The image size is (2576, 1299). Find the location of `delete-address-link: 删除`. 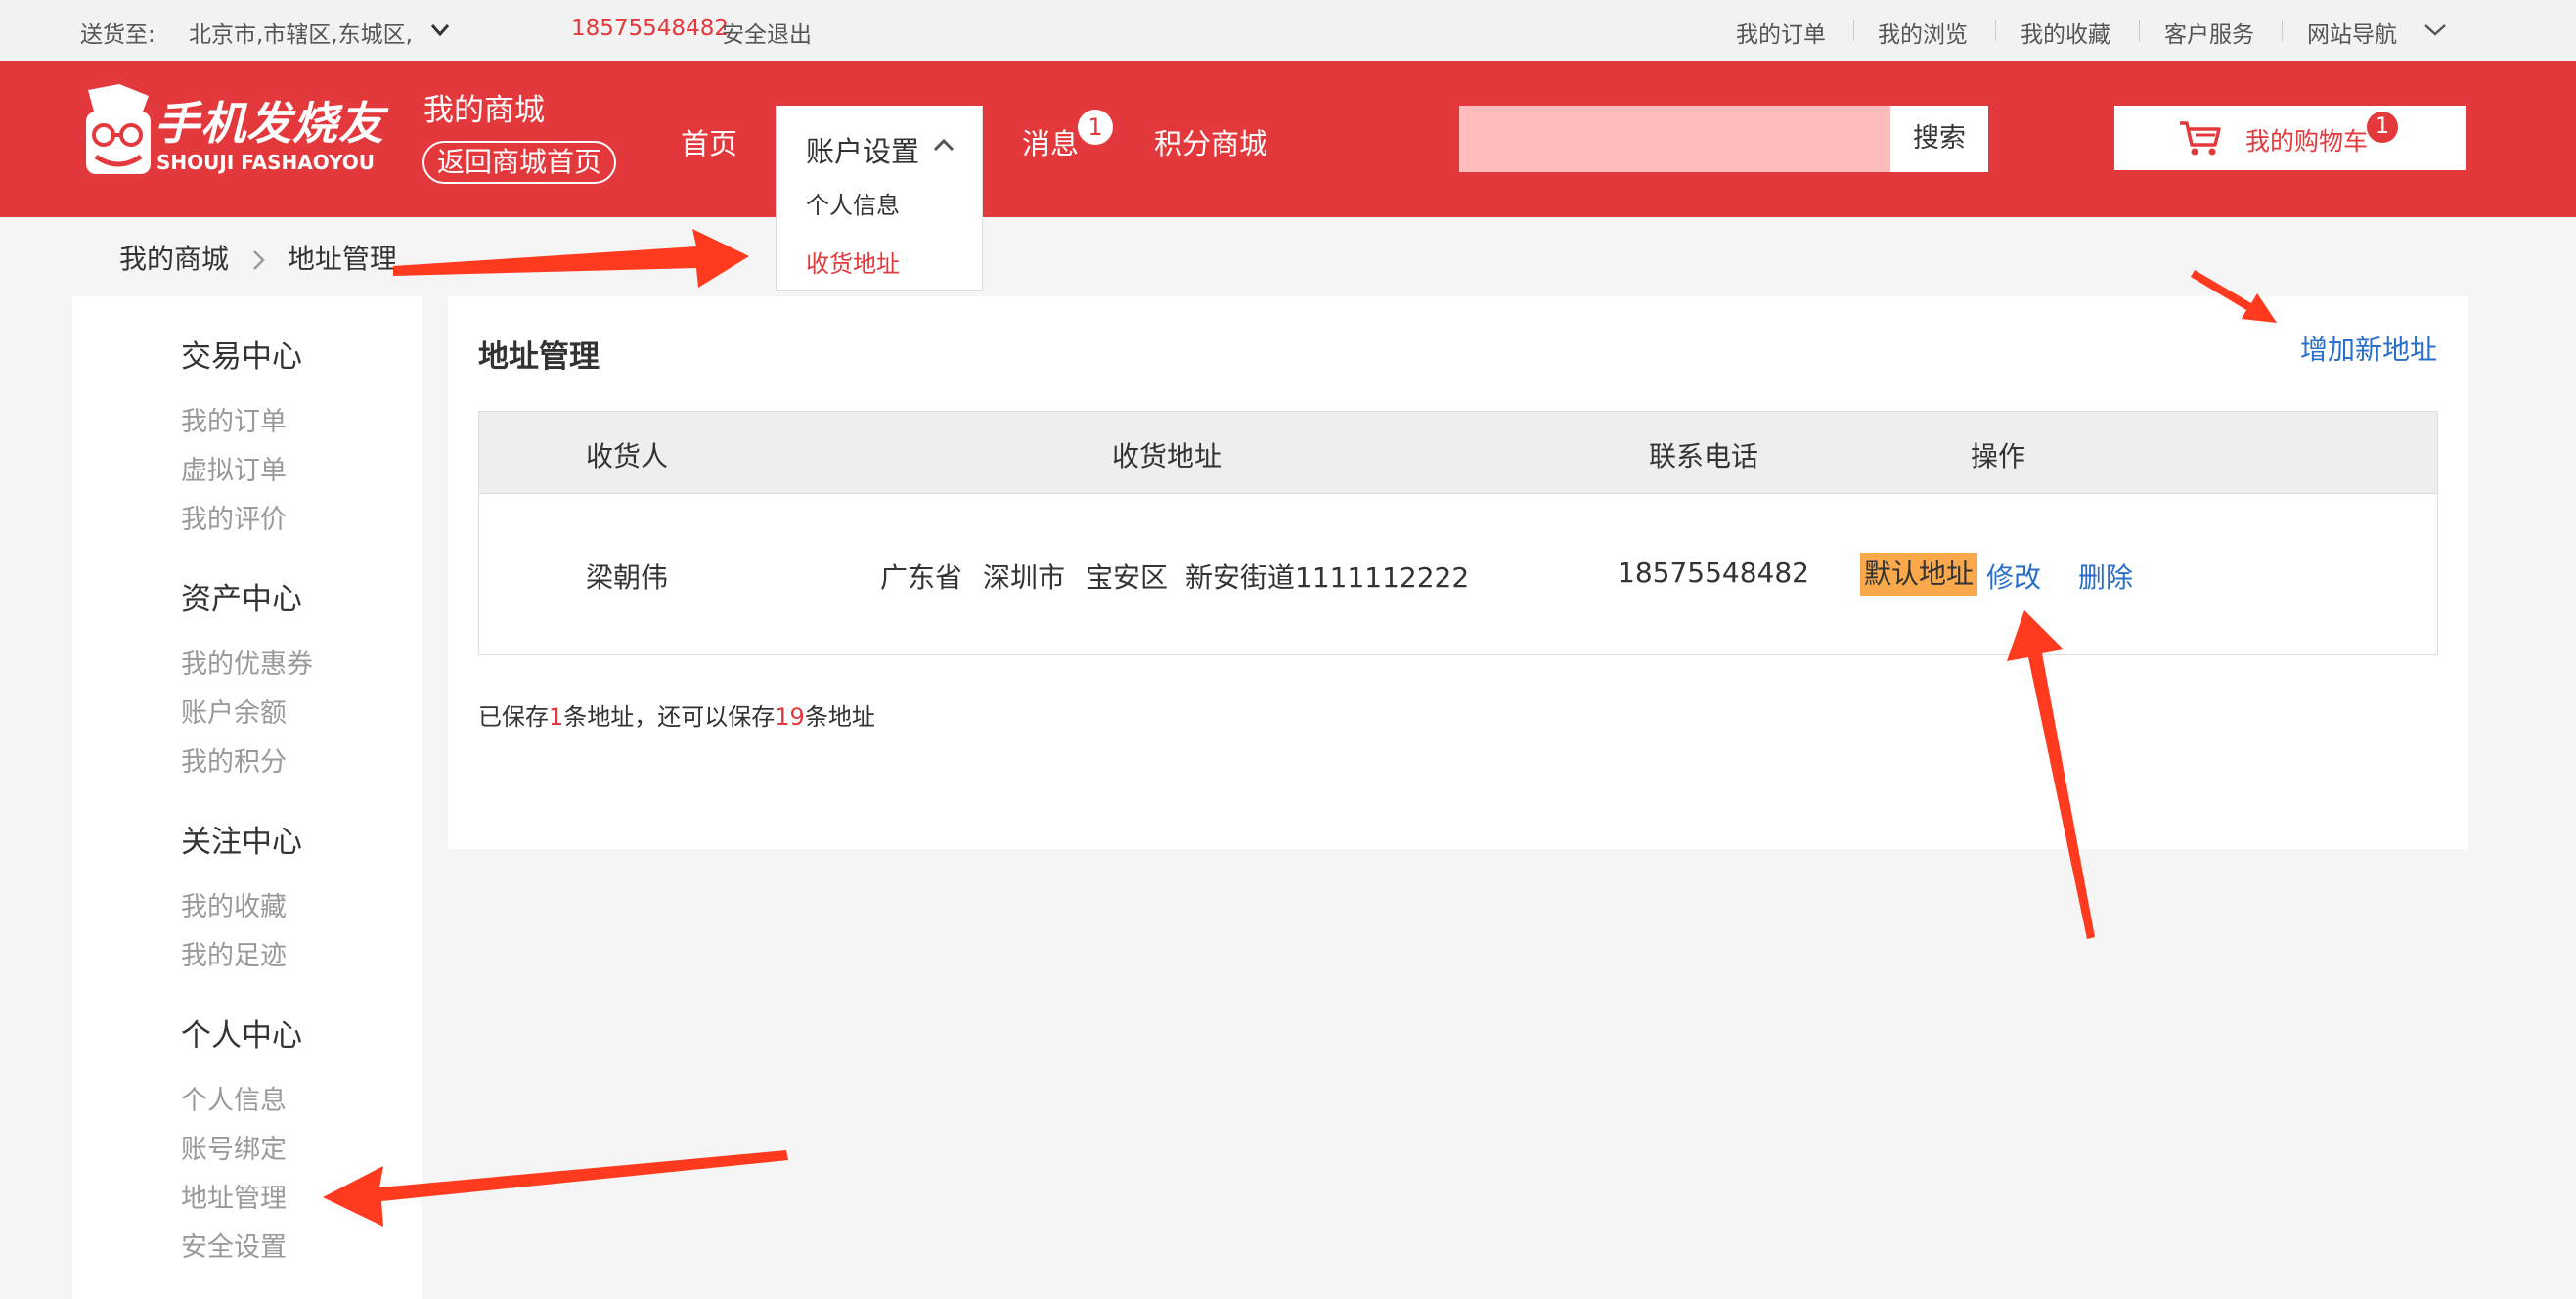

delete-address-link: 删除 is located at coordinates (2105, 576).